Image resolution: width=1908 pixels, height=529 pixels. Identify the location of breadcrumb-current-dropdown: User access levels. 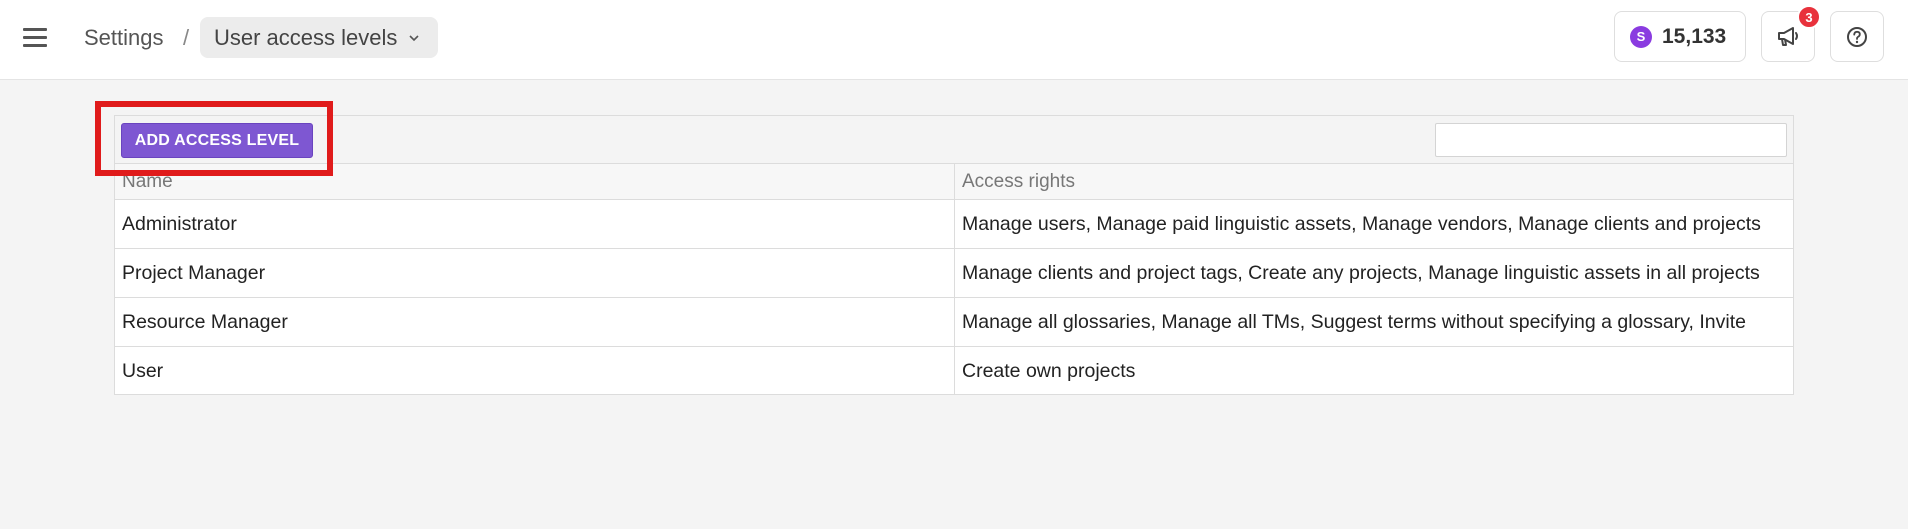
(319, 37).